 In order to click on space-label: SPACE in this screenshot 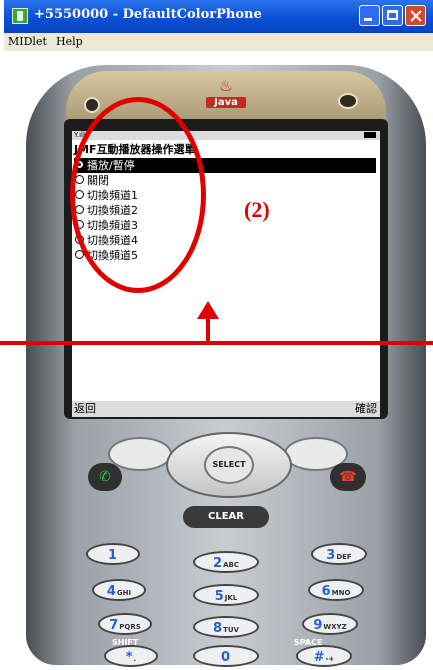, I will do `click(308, 642)`.